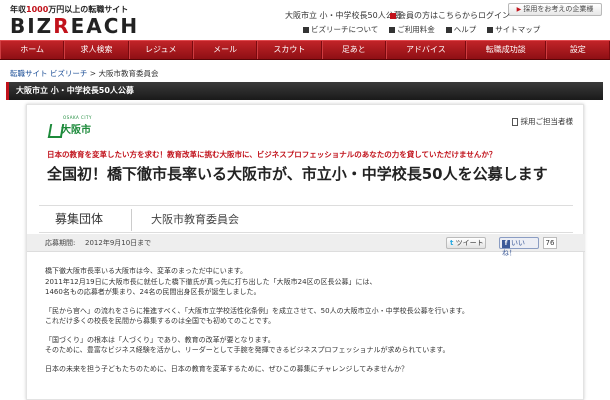  Describe the element at coordinates (466, 243) in the screenshot. I see `tweet-button: t ツイート` at that location.